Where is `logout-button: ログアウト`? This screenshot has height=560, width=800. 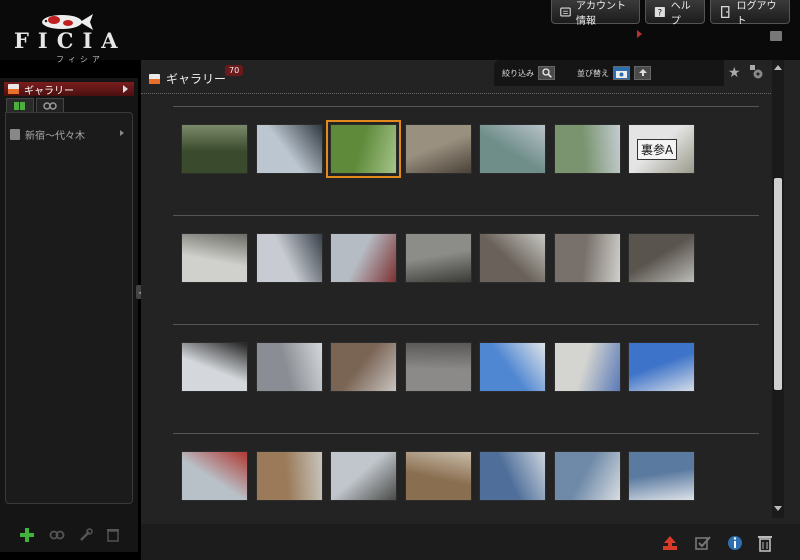
logout-button: ログアウト is located at coordinates (750, 13).